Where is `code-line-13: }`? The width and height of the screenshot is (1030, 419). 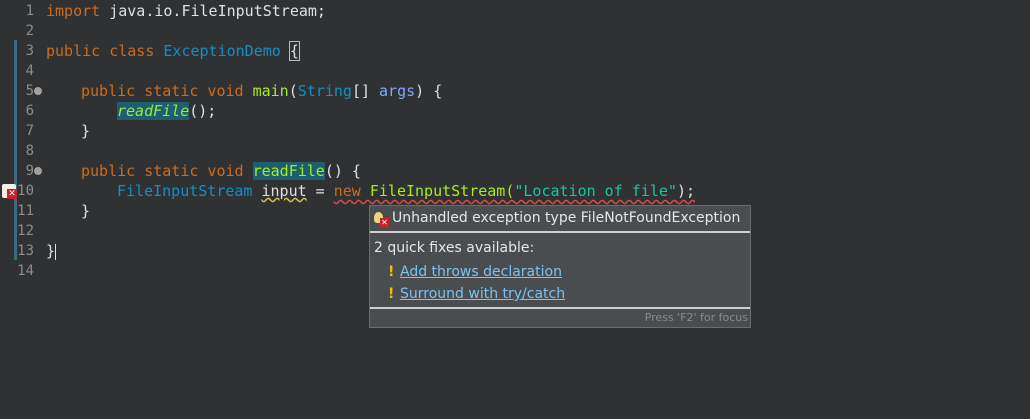
code-line-13: } is located at coordinates (51, 251).